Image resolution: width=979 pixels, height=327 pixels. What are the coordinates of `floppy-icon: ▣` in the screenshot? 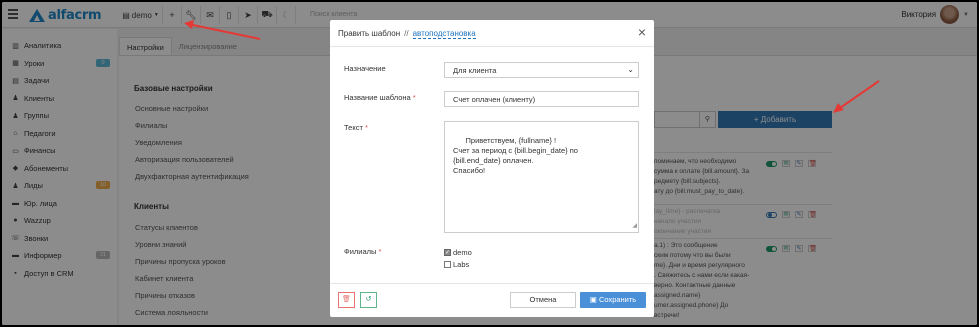 It's located at (594, 299).